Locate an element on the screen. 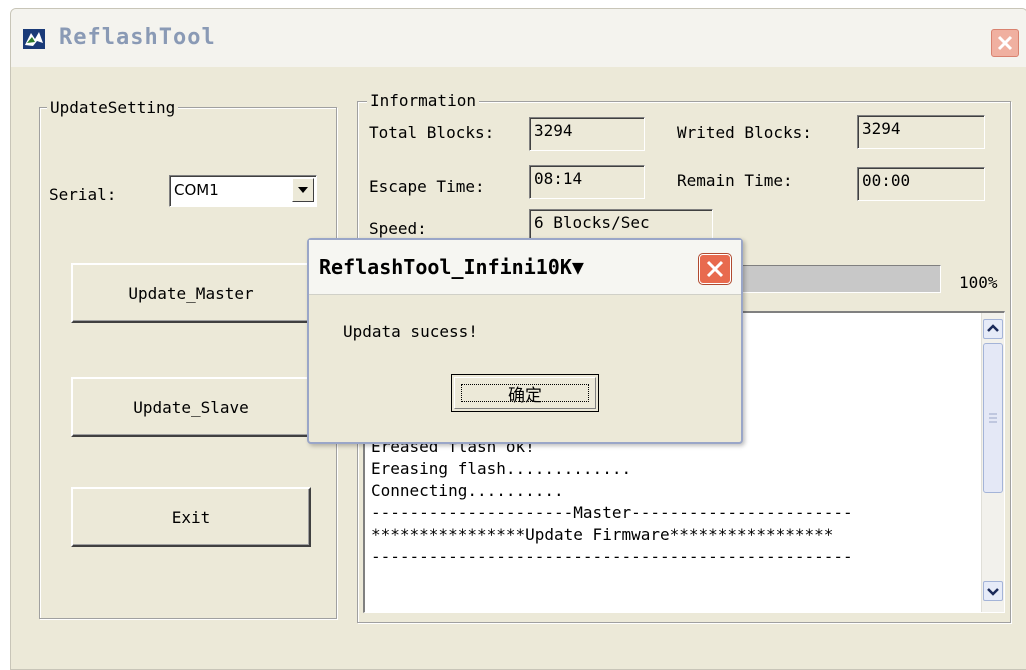  dialog-title: ReflashTool_Infini10K▼ is located at coordinates (451, 267).